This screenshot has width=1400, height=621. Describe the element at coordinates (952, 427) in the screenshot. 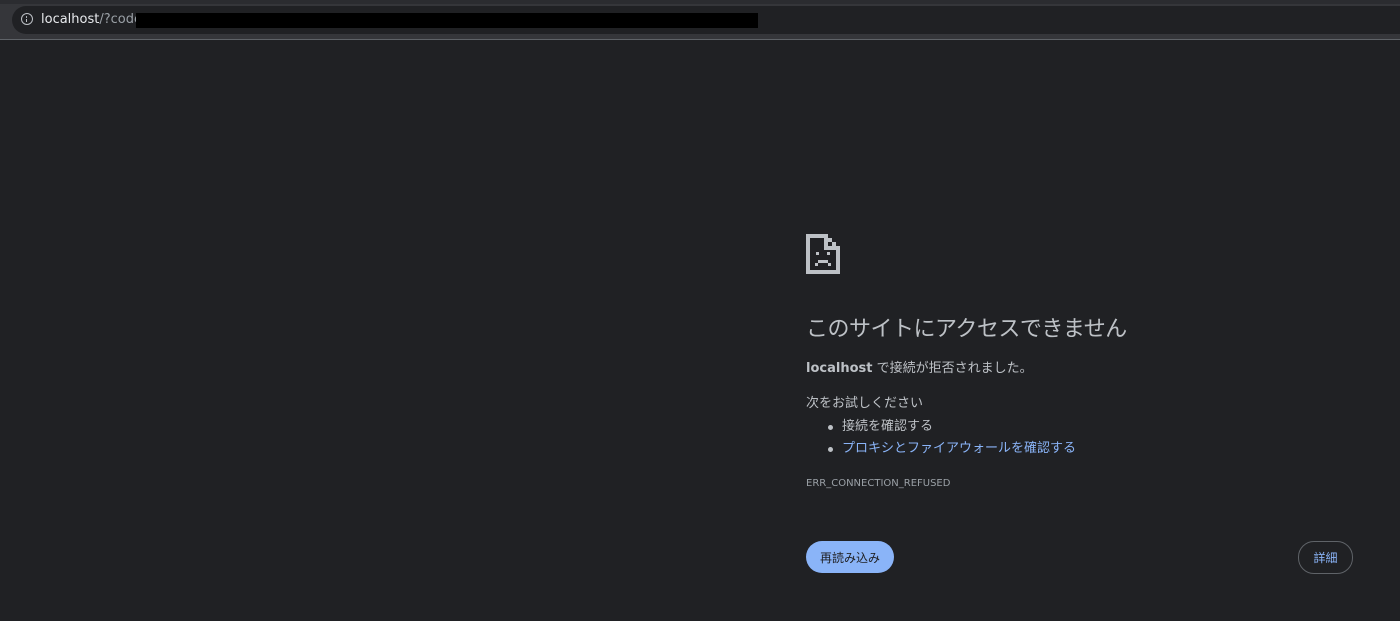

I see `list-item: 接続を確認する` at that location.